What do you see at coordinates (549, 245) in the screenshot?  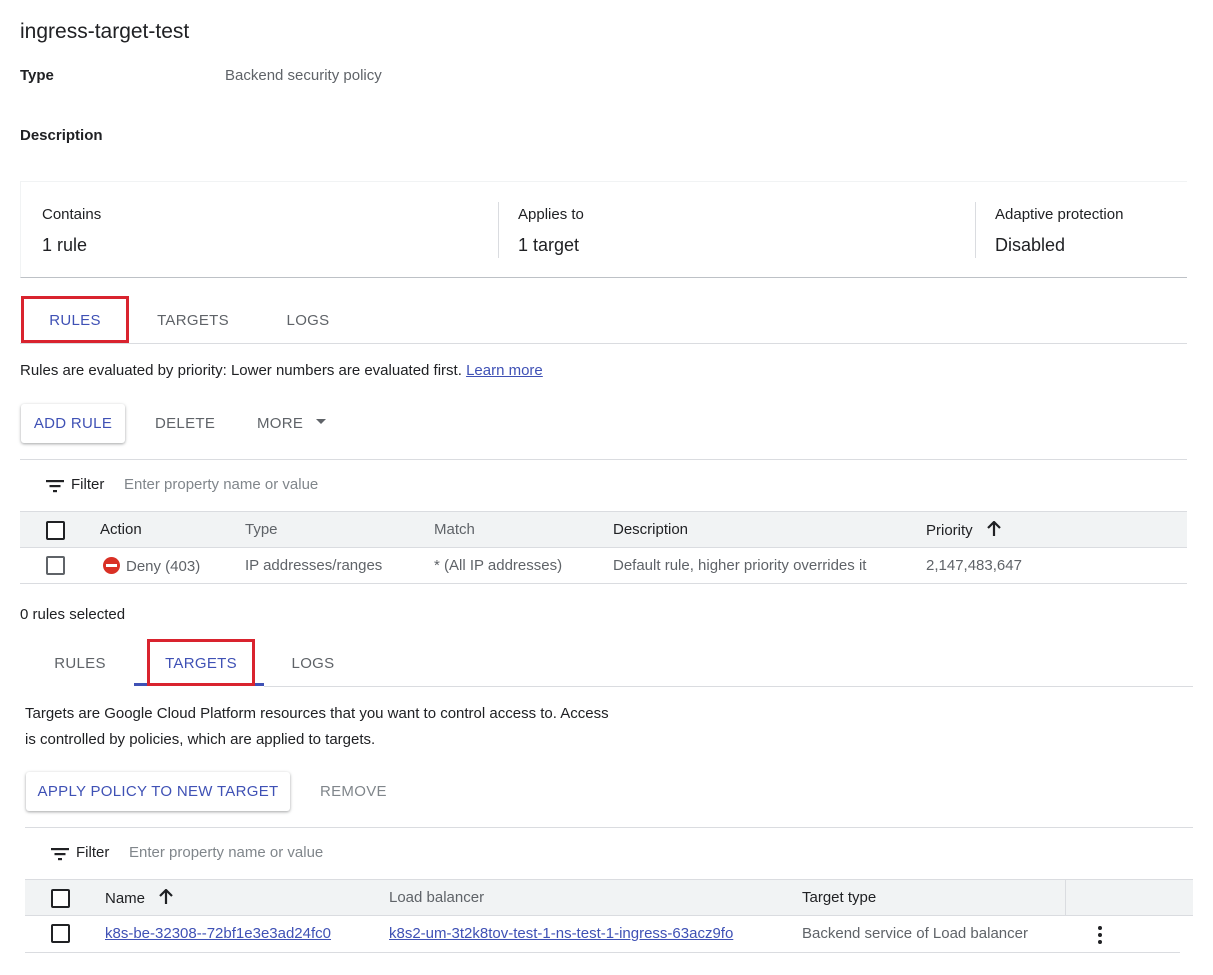 I see `summary-applies-to-value: 1 target` at bounding box center [549, 245].